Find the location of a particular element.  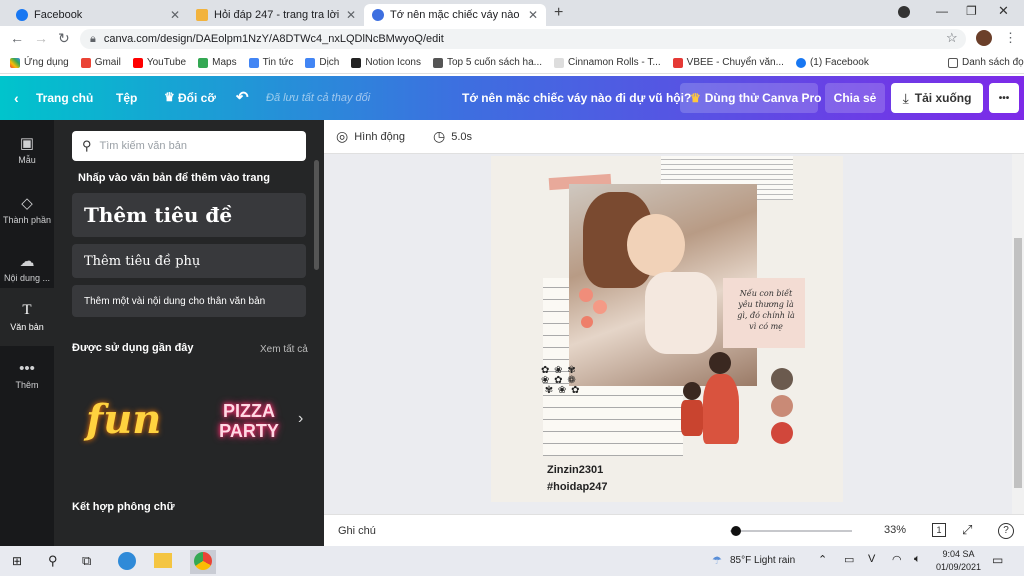

bookmark-gmail: Gmail is located at coordinates (100, 62).